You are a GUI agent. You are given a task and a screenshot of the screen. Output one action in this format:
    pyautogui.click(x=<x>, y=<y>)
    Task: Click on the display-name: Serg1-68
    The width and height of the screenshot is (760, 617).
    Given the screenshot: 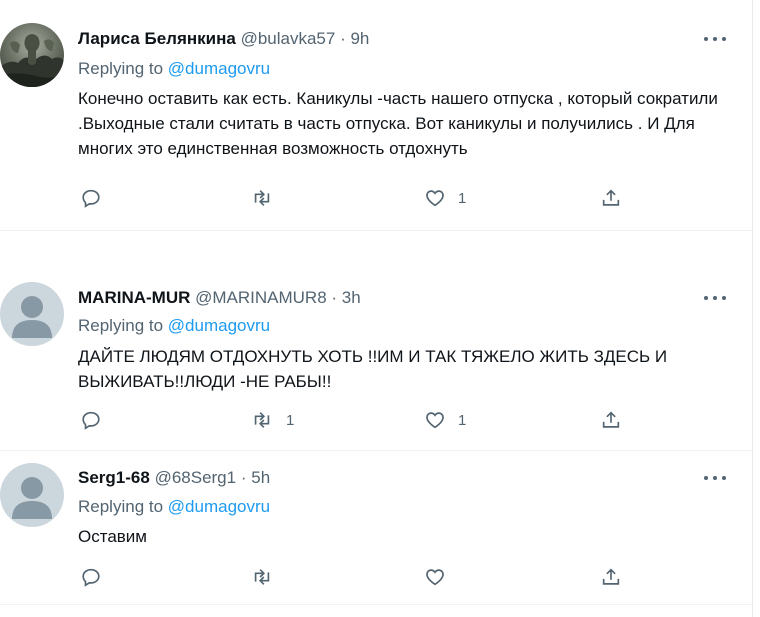 What is the action you would take?
    pyautogui.click(x=114, y=477)
    